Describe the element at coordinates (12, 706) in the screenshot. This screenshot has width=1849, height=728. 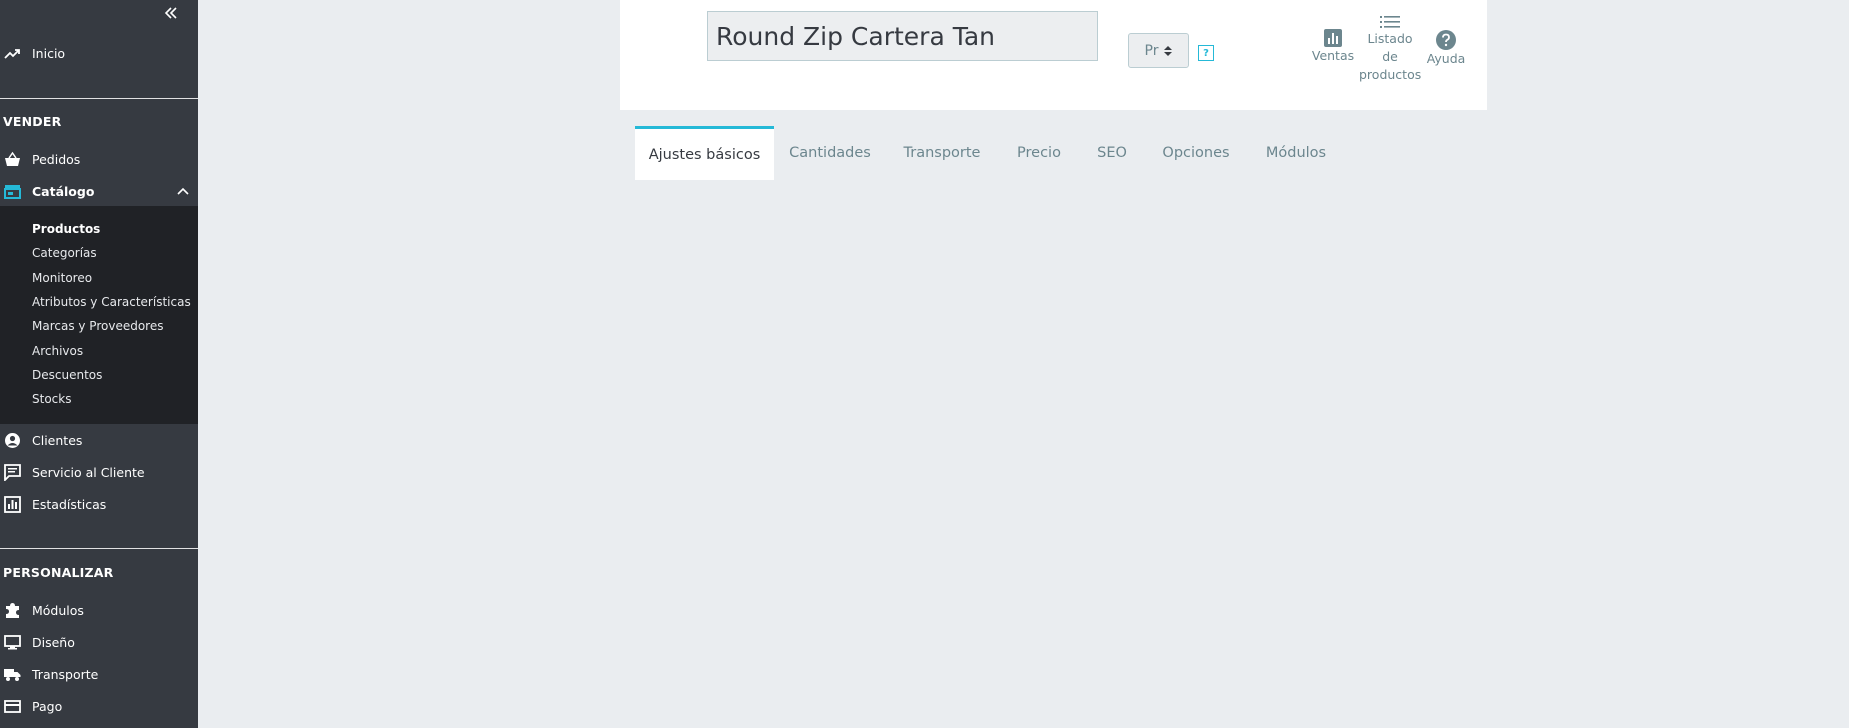
I see `credit-card-icon` at that location.